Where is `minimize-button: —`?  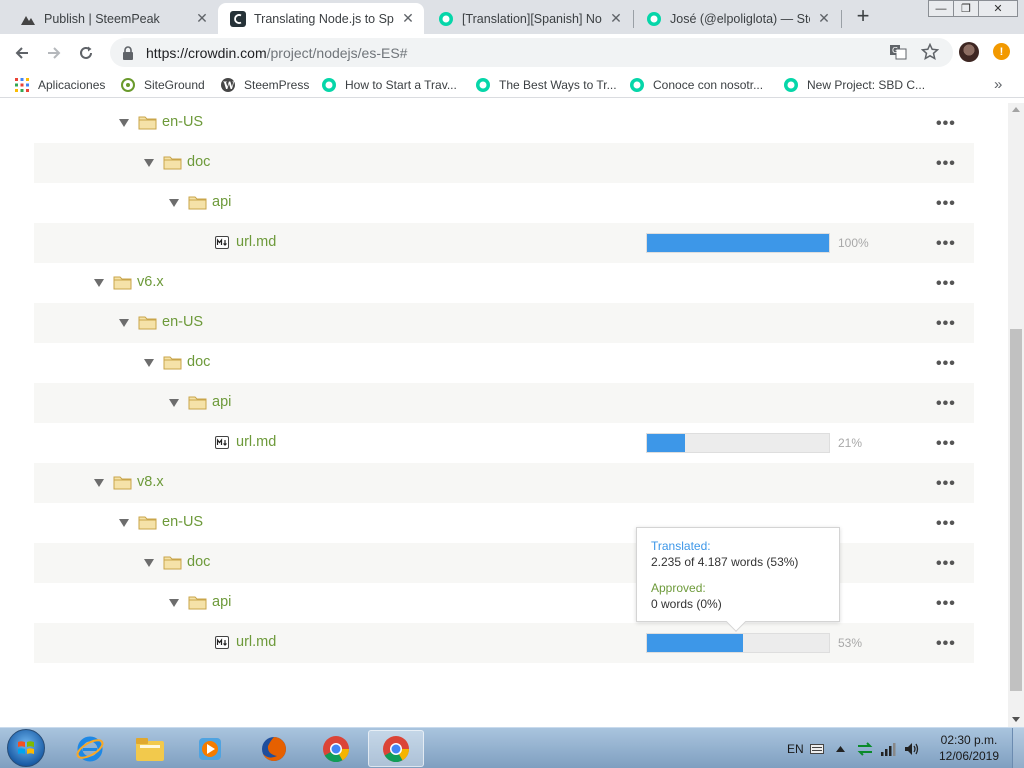
minimize-button: — is located at coordinates (941, 8).